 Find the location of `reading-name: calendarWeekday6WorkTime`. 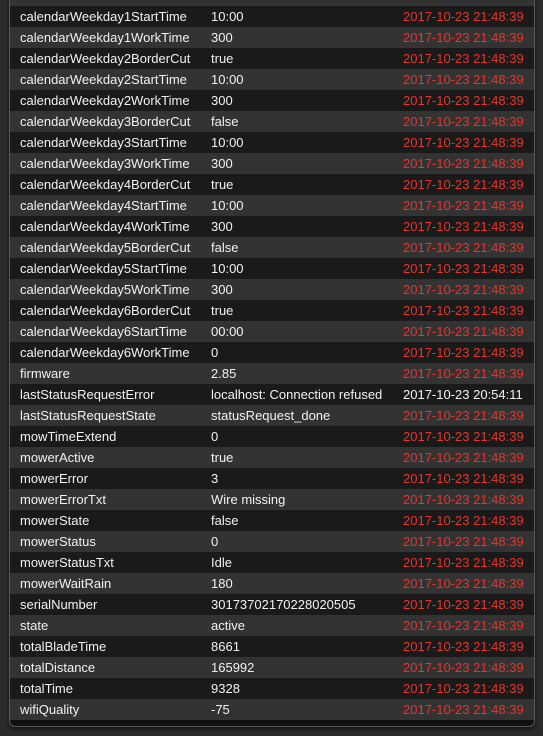

reading-name: calendarWeekday6WorkTime is located at coordinates (115, 352).